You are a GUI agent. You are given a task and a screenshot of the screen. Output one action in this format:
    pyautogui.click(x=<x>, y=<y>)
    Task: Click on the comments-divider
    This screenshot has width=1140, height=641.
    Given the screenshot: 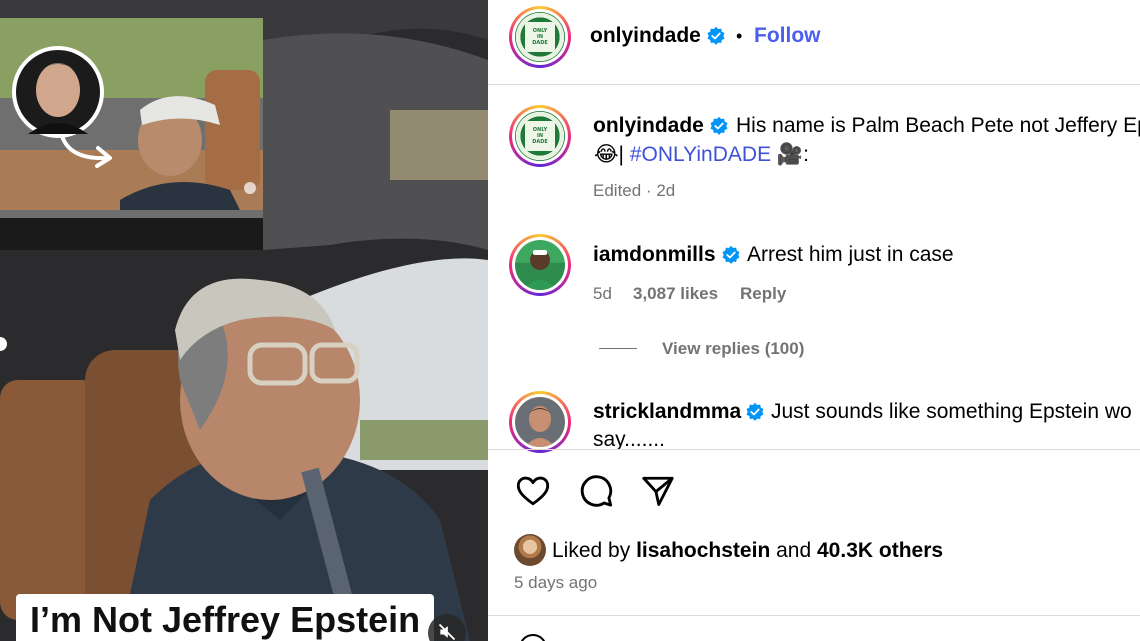 What is the action you would take?
    pyautogui.click(x=814, y=449)
    